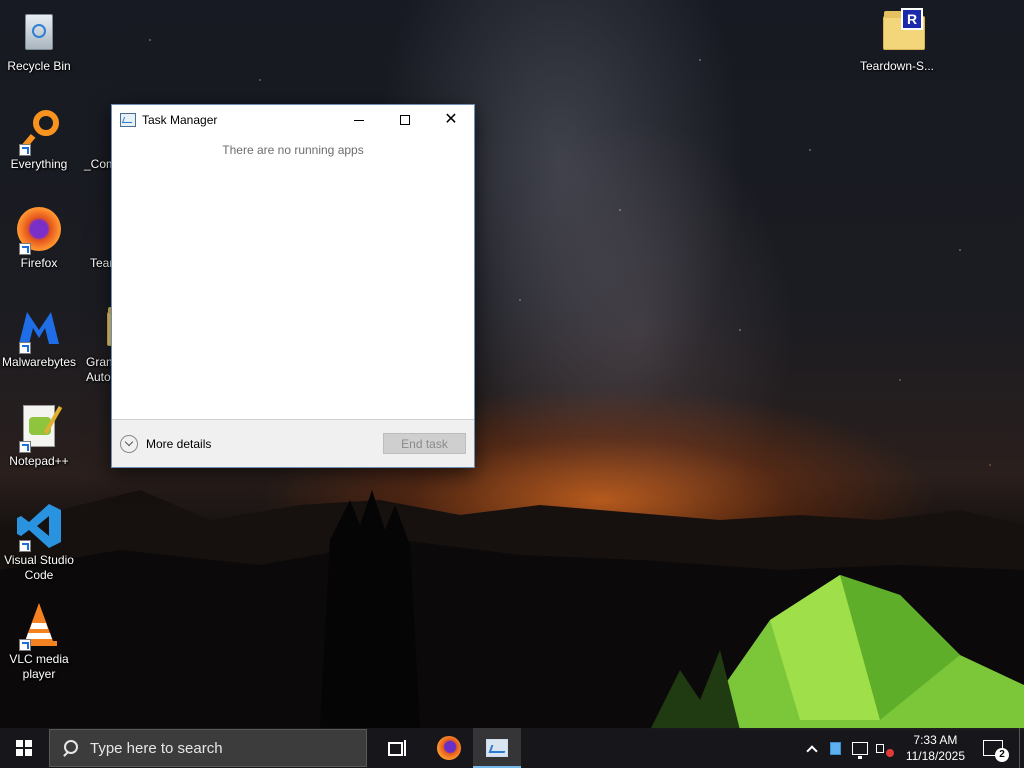 The width and height of the screenshot is (1024, 768). I want to click on revo-badge-icon: R, so click(912, 19).